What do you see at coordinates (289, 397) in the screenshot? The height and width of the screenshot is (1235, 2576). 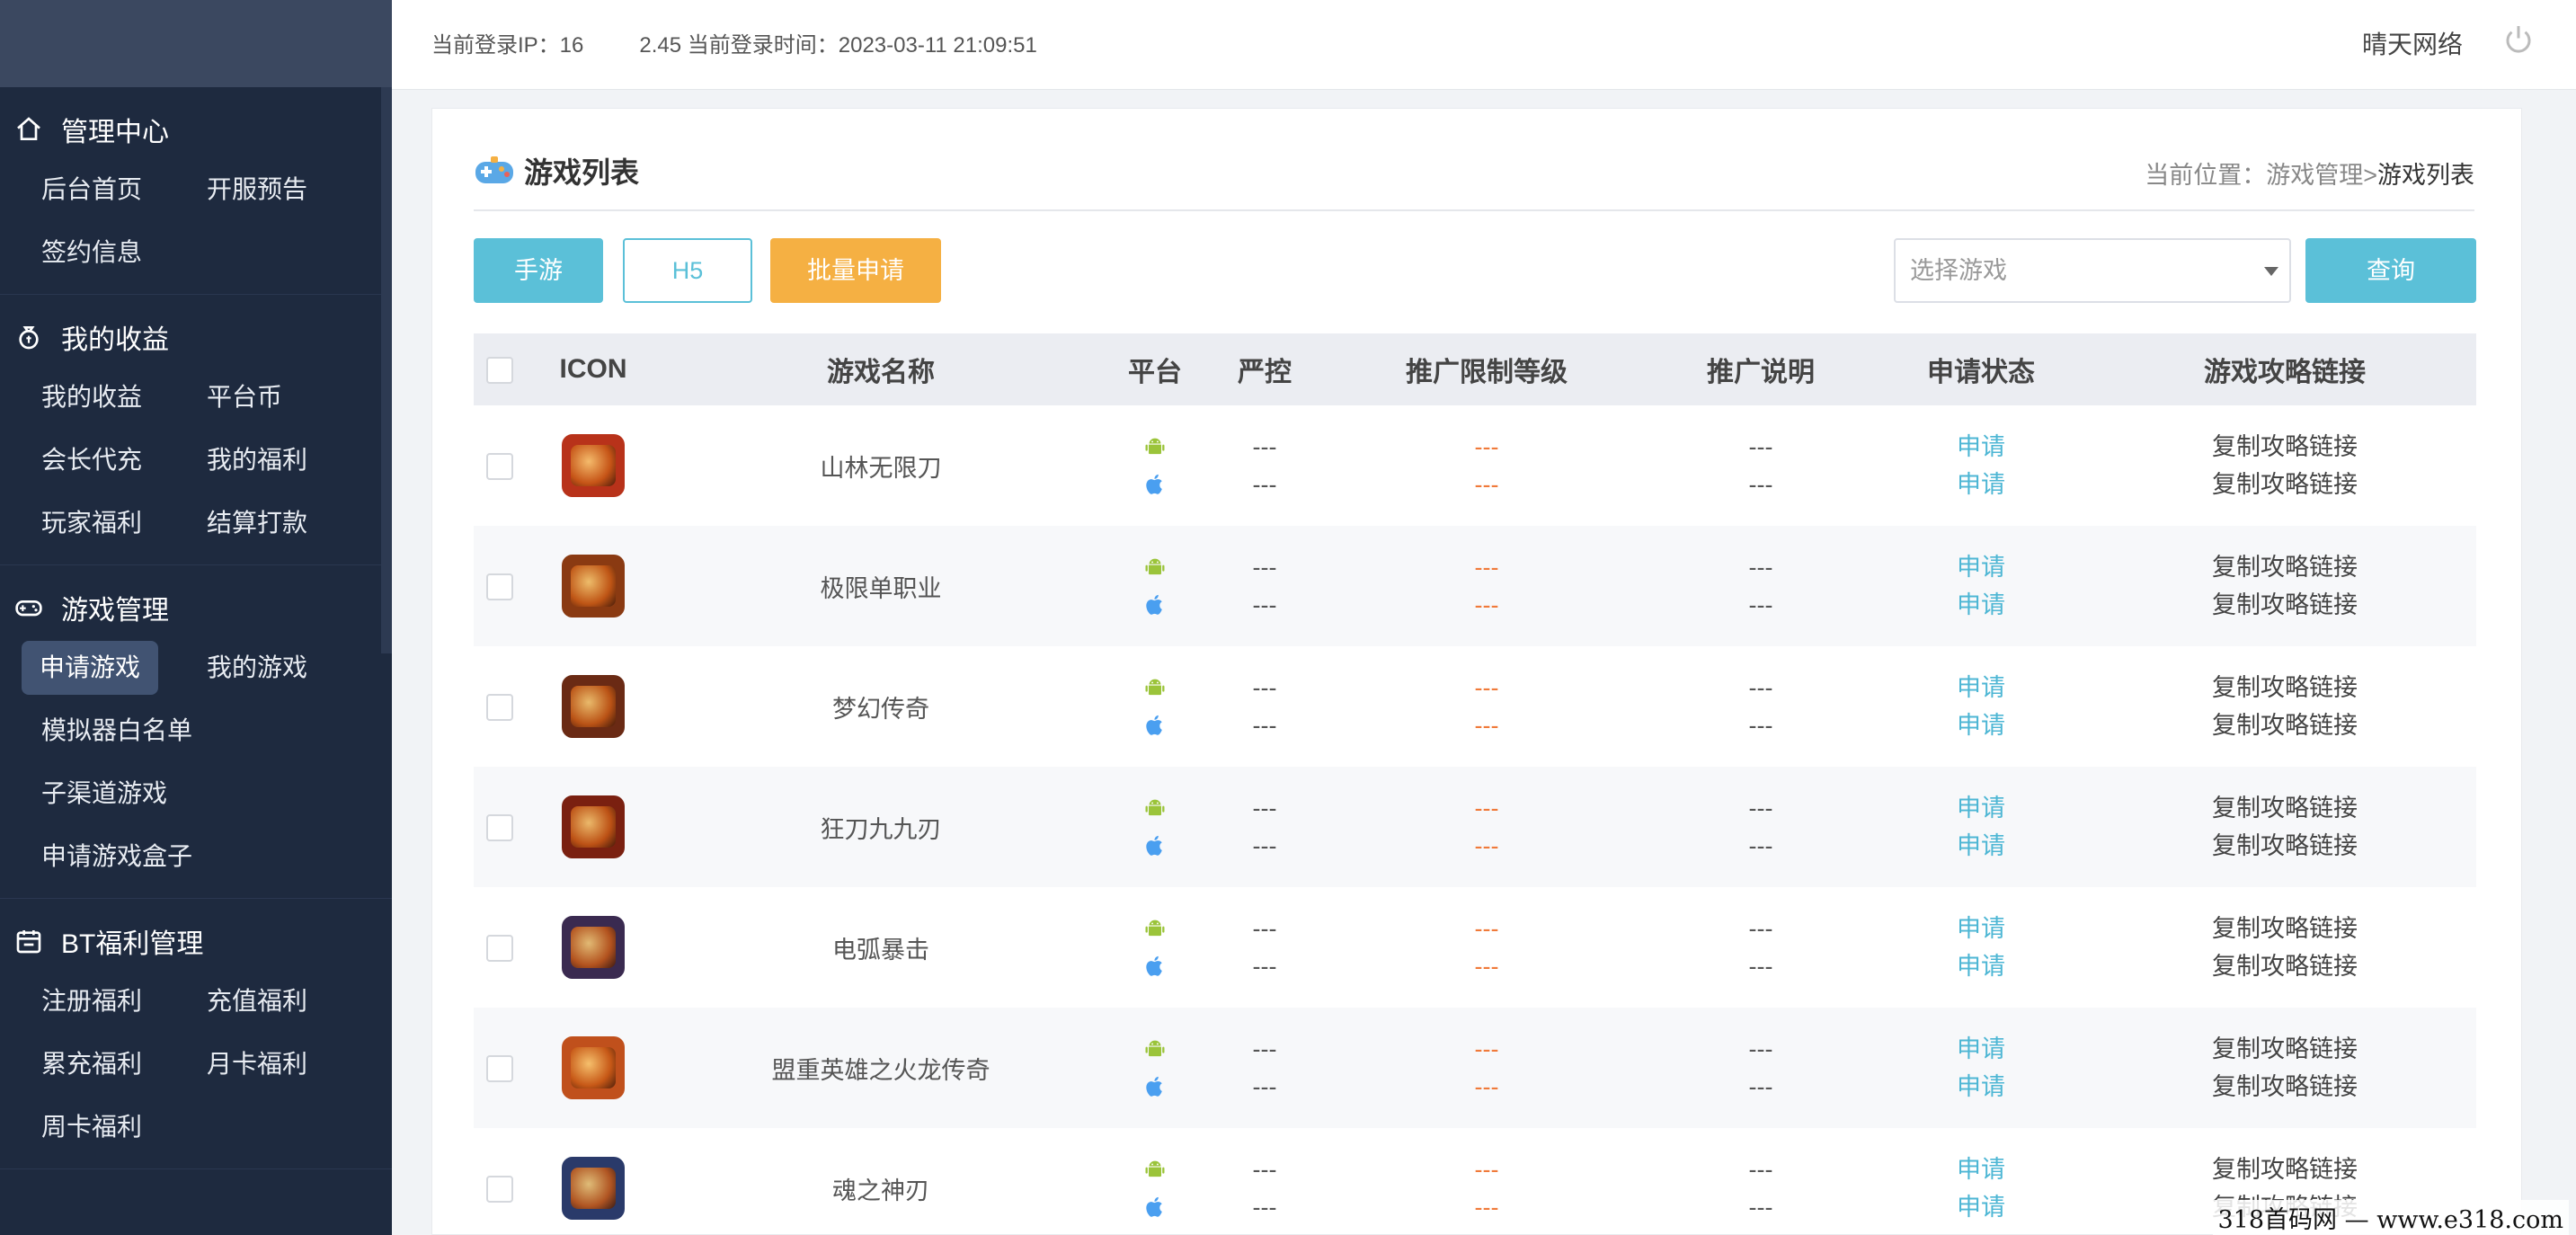 I see `sidebar-item-platform-coin: 平台币` at bounding box center [289, 397].